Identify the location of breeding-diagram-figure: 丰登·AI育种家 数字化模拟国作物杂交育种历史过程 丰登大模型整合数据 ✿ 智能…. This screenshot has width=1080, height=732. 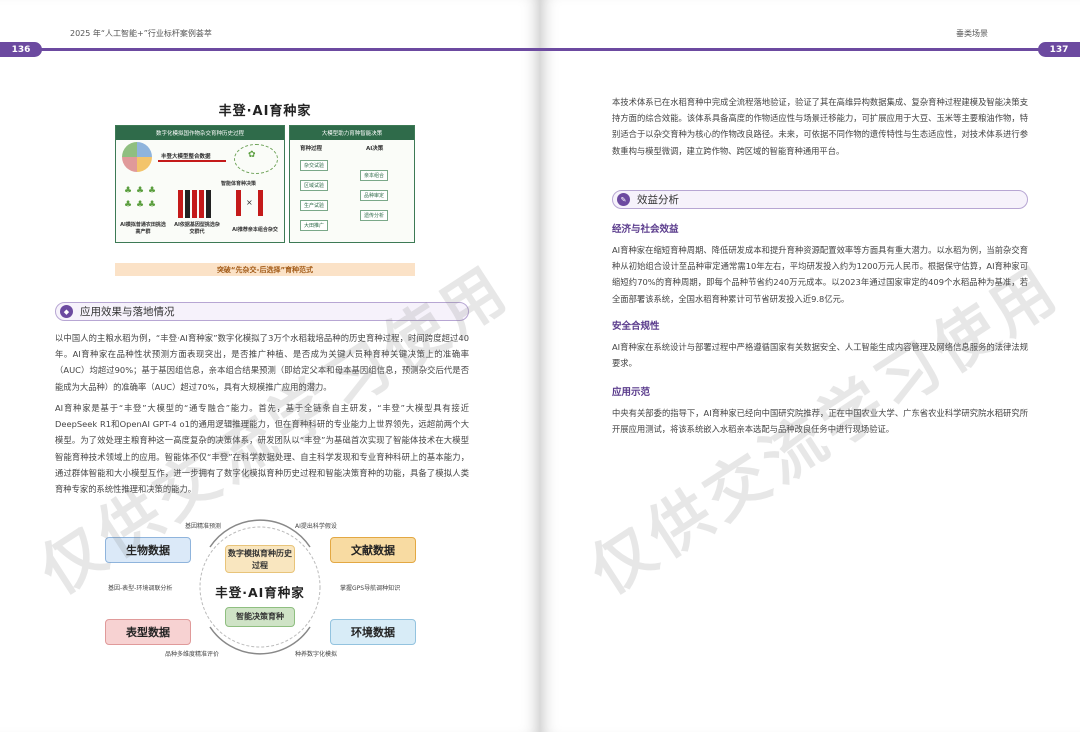
(265, 189).